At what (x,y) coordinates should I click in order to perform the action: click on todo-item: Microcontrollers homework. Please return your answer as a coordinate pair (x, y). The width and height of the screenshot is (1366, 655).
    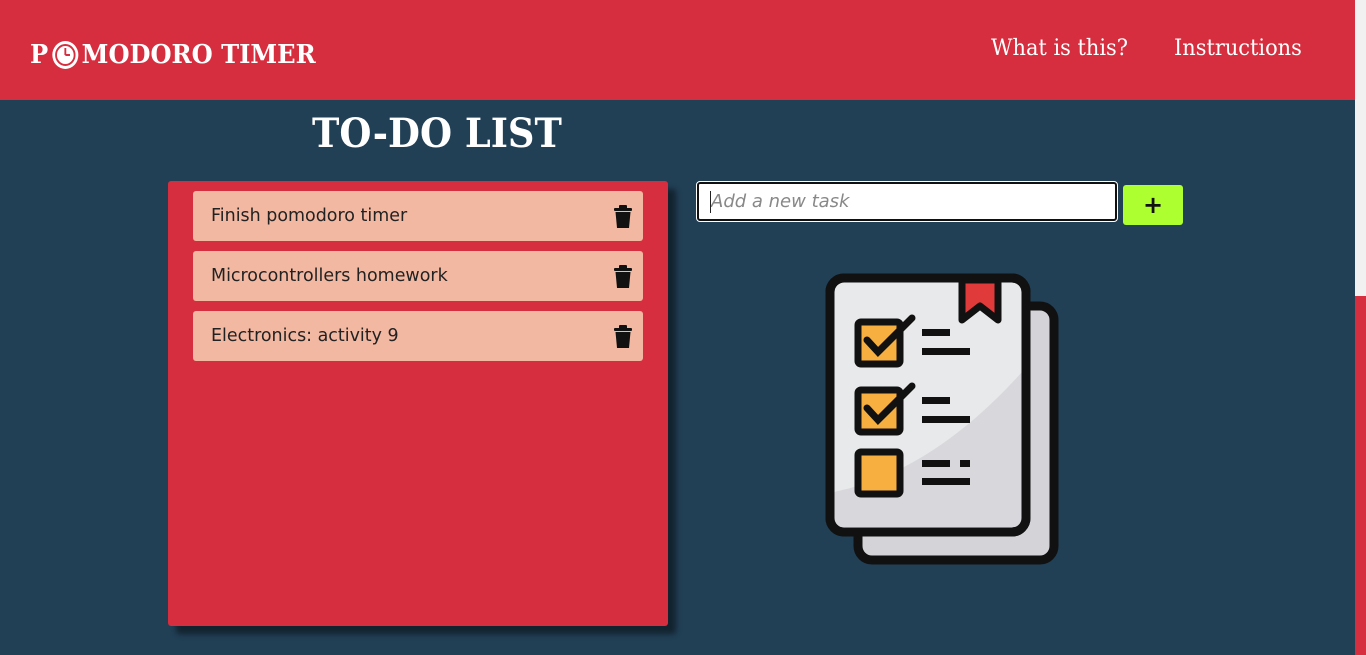
    Looking at the image, I should click on (418, 276).